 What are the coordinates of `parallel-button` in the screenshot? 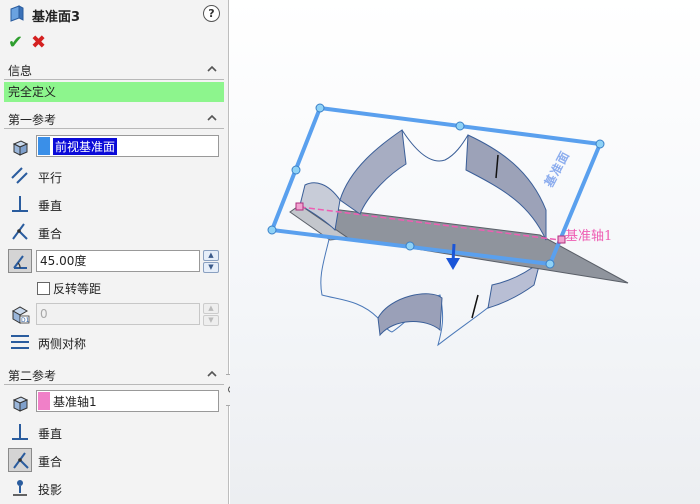 It's located at (20, 176).